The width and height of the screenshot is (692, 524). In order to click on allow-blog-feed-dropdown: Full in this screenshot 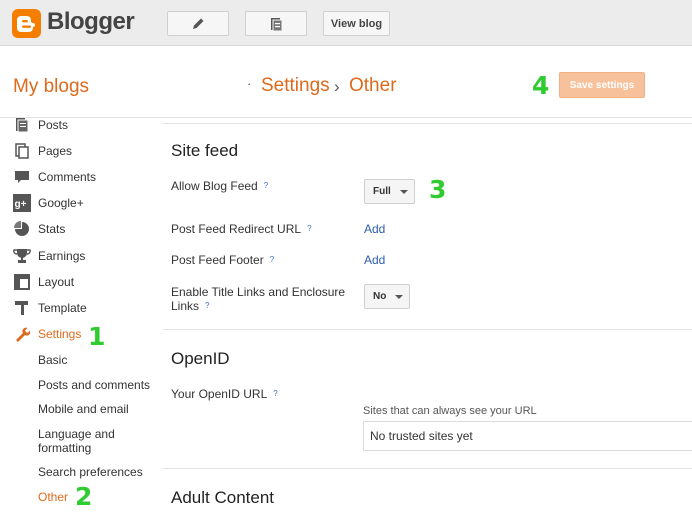, I will do `click(389, 191)`.